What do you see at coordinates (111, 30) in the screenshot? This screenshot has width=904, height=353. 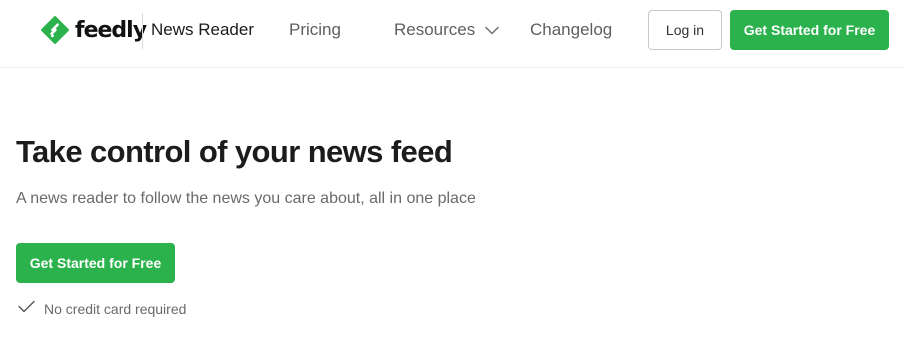 I see `logo-wordmark: feedly` at bounding box center [111, 30].